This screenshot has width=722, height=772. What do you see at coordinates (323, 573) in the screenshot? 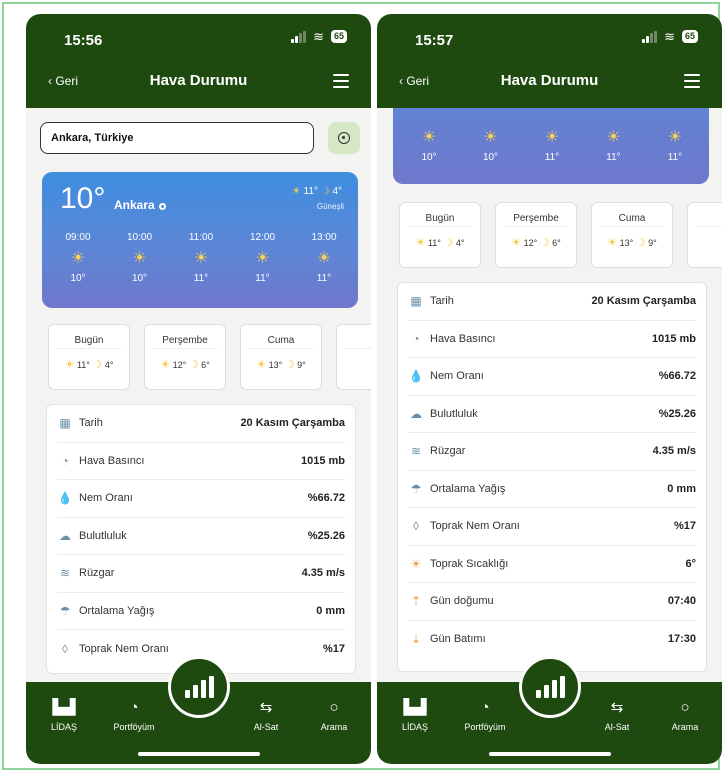
I see `detail-value: 4.35 m/s` at bounding box center [323, 573].